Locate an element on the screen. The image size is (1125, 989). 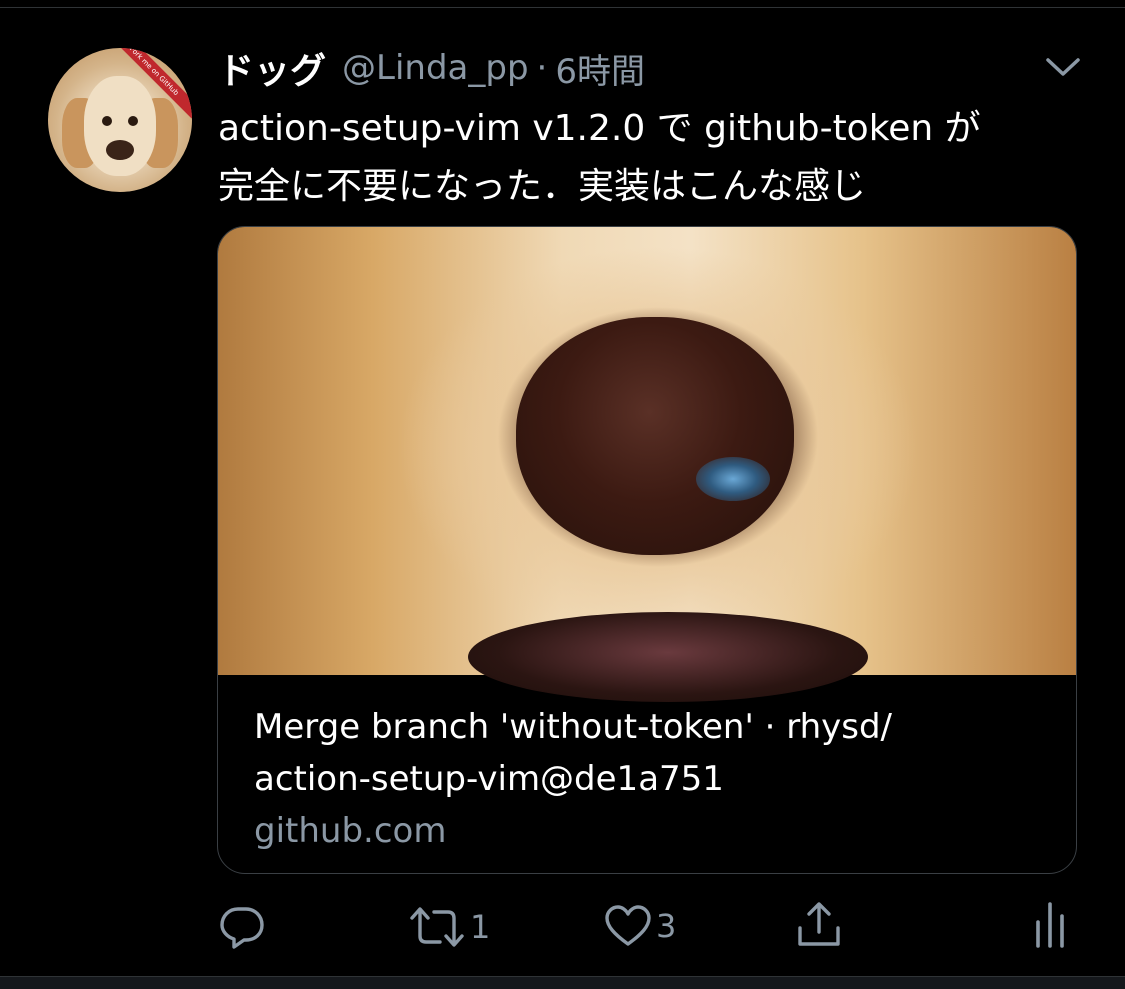
card-title-line-1: Merge branch 'without-token' · rhysd/ is located at coordinates (573, 727).